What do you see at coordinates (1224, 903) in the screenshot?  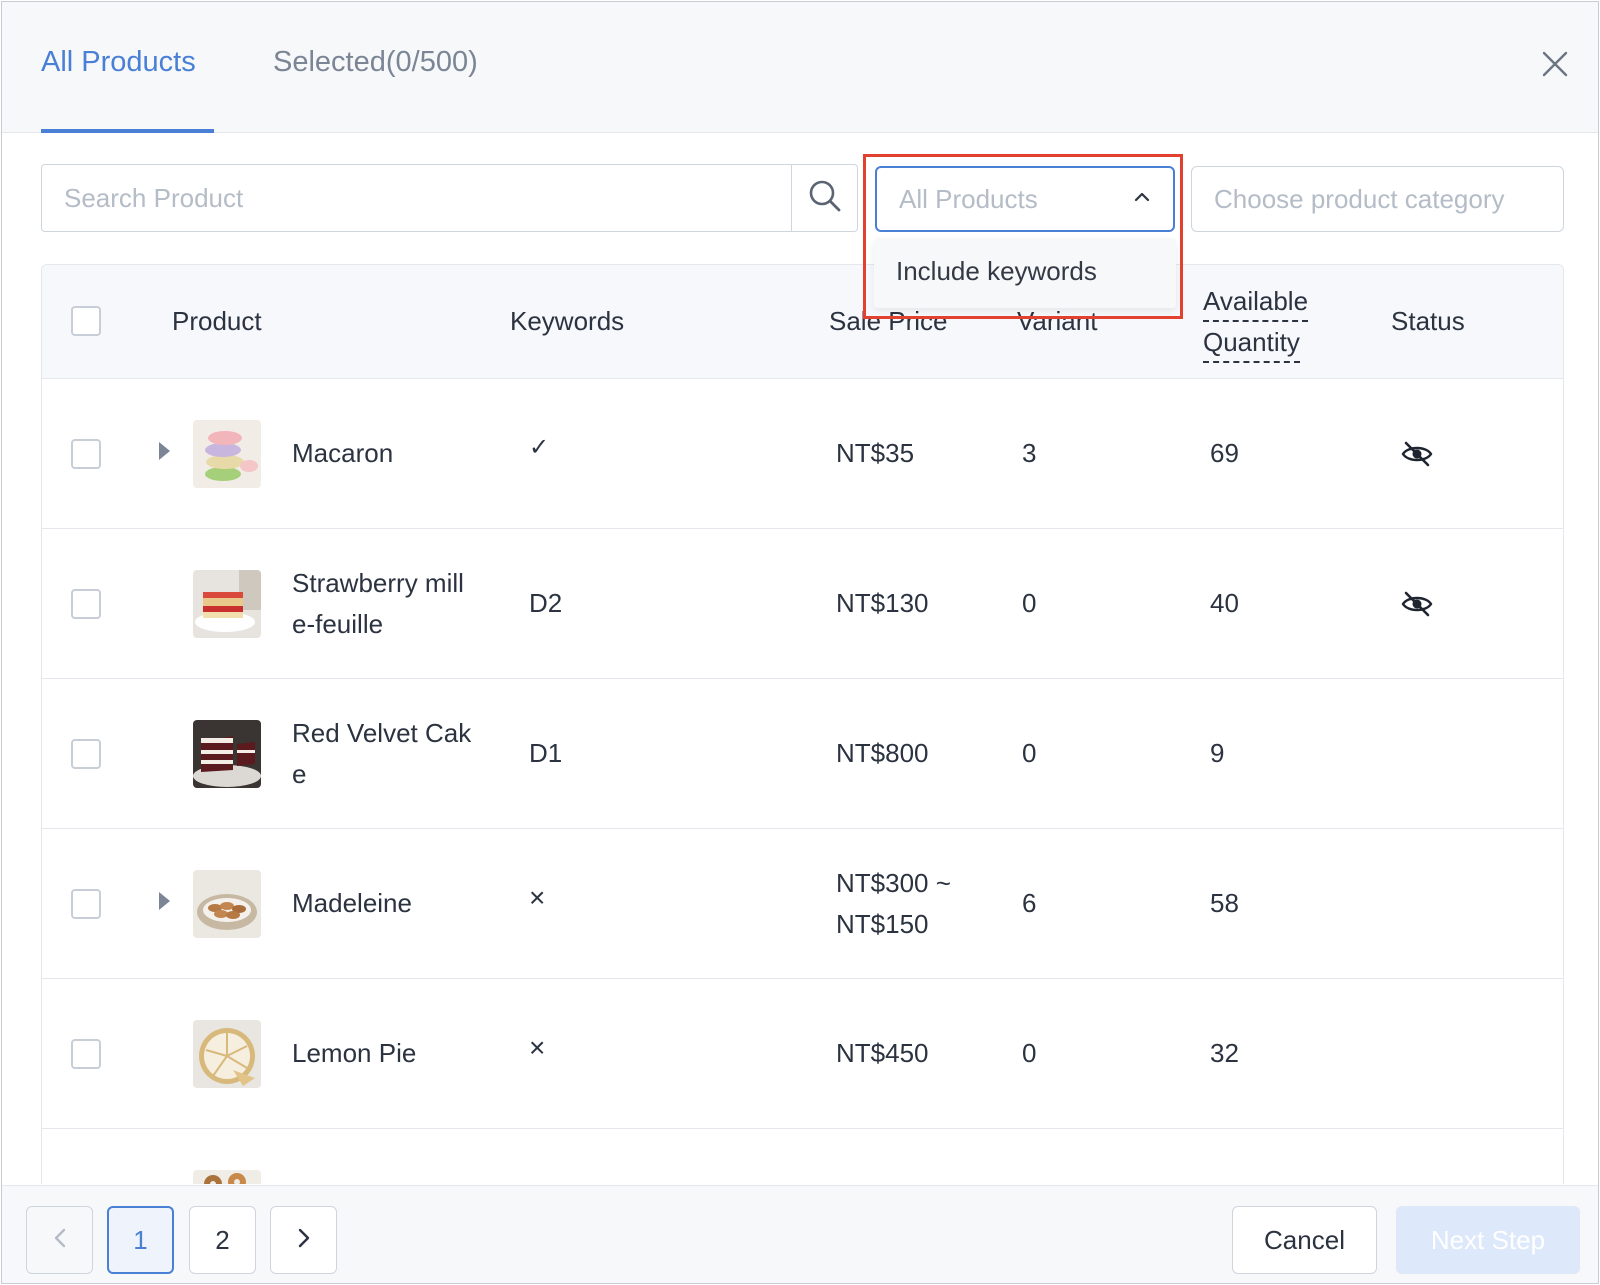 I see `available-quantity: 58` at bounding box center [1224, 903].